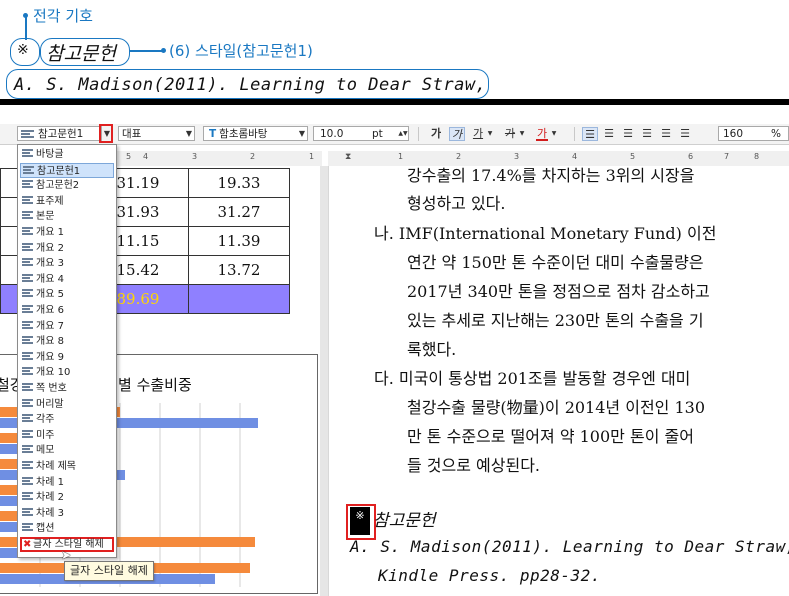 This screenshot has height=596, width=789. What do you see at coordinates (50, 498) in the screenshot?
I see `style-list-item-label: 차례 2` at bounding box center [50, 498].